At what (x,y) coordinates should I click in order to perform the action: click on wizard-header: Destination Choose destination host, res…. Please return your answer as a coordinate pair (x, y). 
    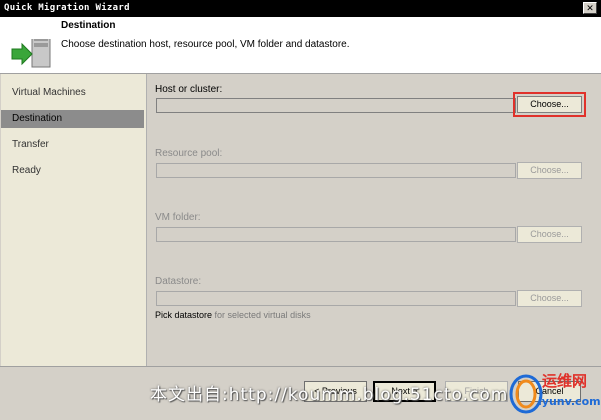
    Looking at the image, I should click on (300, 45).